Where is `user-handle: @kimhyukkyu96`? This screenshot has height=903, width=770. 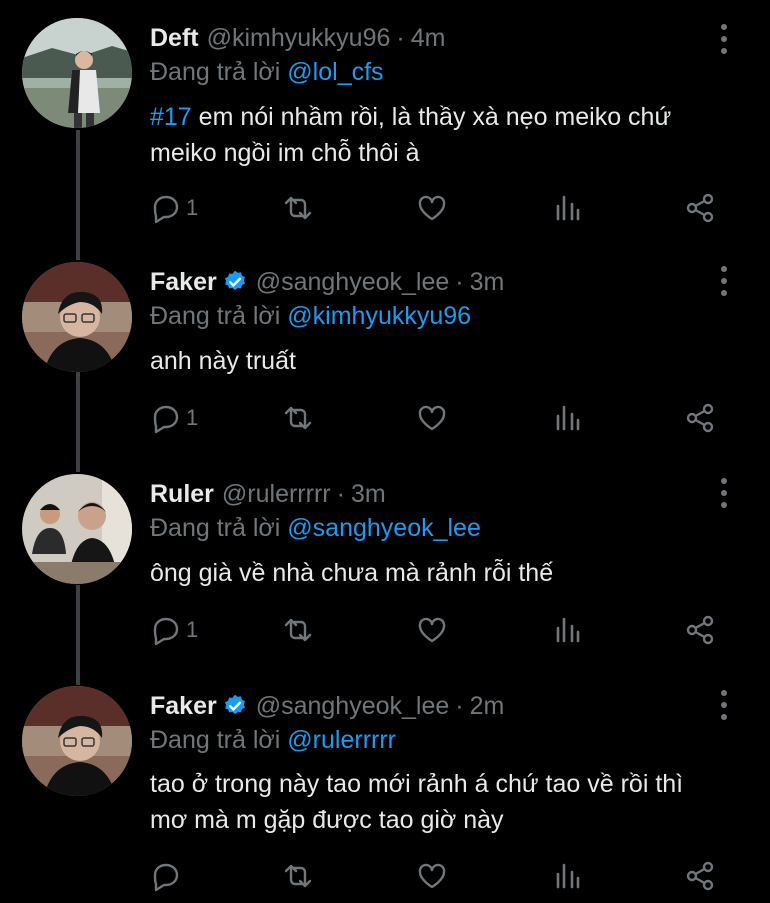
user-handle: @kimhyukkyu96 is located at coordinates (299, 38).